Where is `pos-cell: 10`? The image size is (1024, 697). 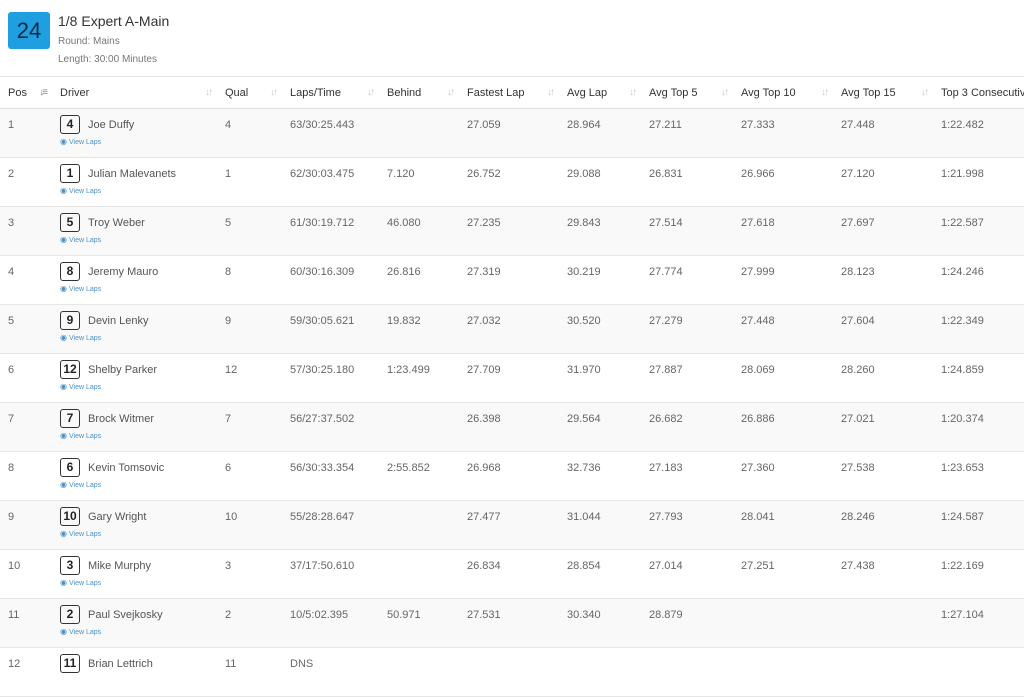 pos-cell: 10 is located at coordinates (14, 566).